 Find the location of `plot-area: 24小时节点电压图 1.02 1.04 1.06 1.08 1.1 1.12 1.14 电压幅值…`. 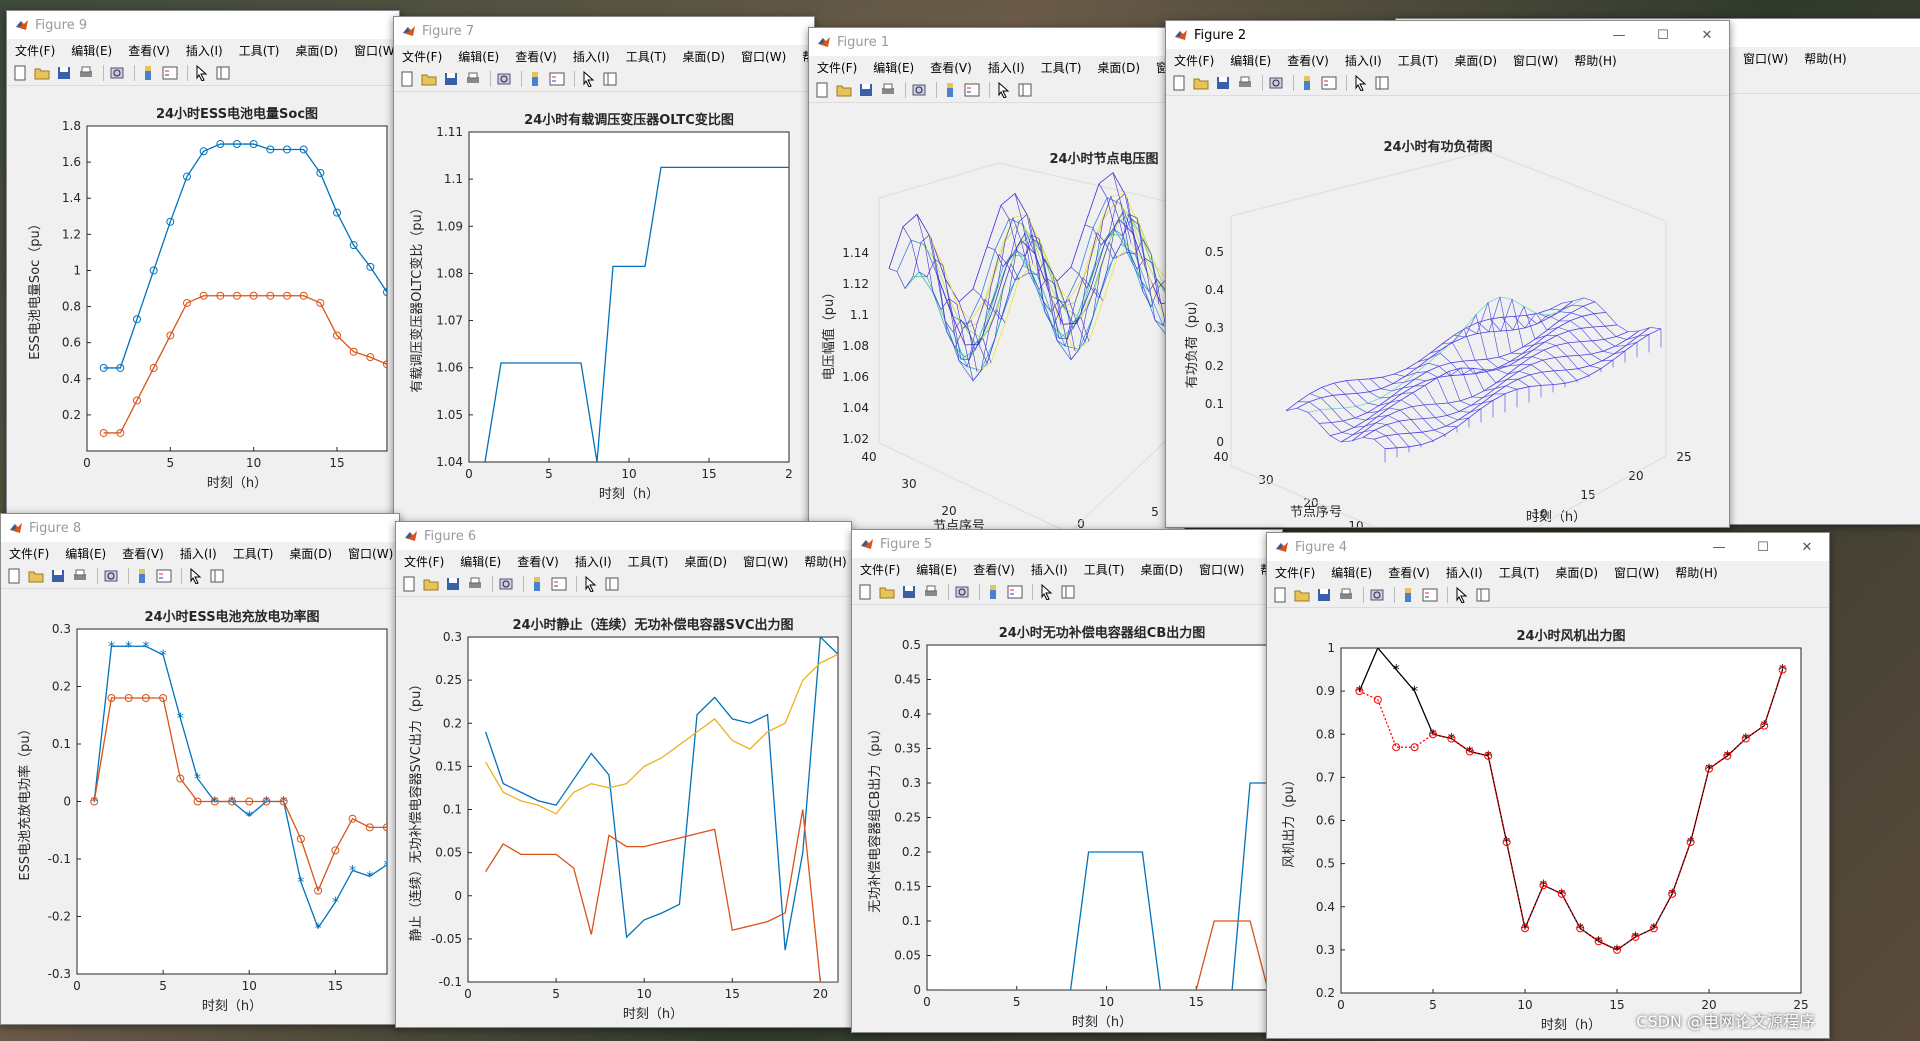

plot-area: 24小时节点电压图 1.02 1.04 1.06 1.08 1.1 1.12 1.14 电压幅值… is located at coordinates (996, 318).